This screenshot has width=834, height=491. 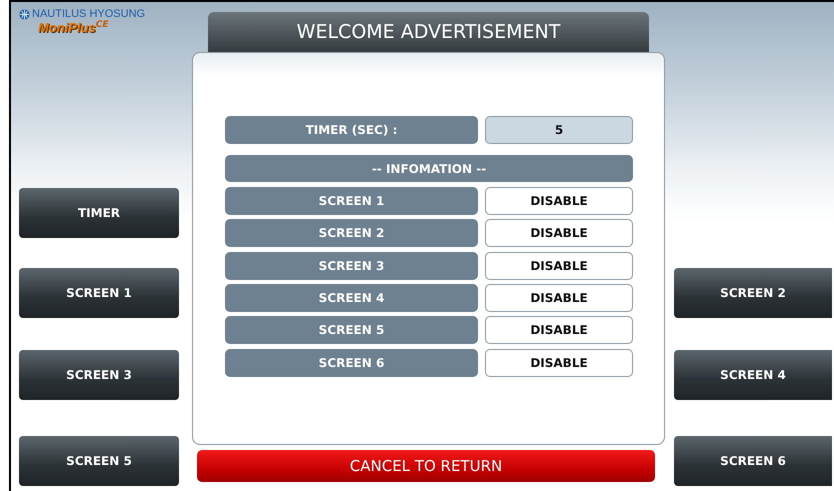 I want to click on side-button: SCREEN 5, so click(x=99, y=461).